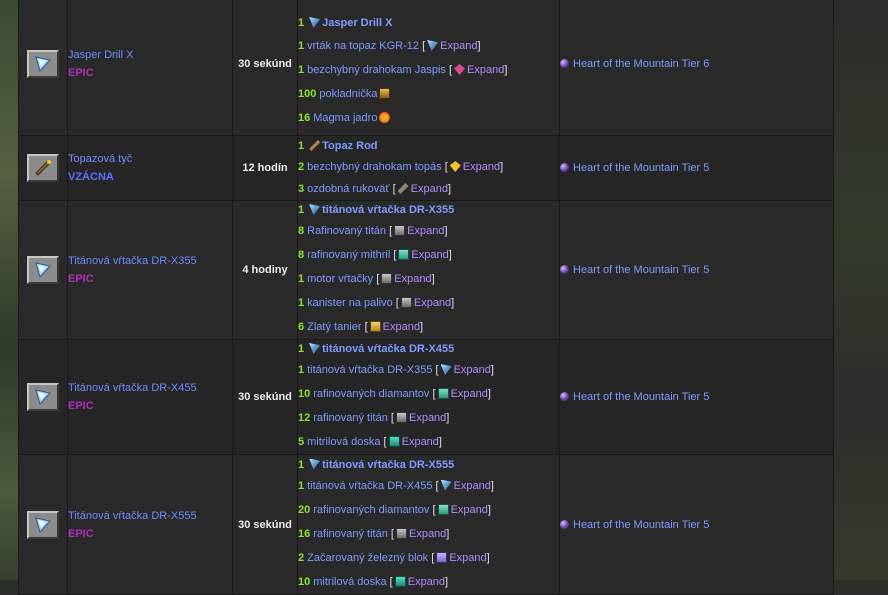 The width and height of the screenshot is (888, 595). What do you see at coordinates (340, 279) in the screenshot?
I see `ingredient-link: motor vŕtačky` at bounding box center [340, 279].